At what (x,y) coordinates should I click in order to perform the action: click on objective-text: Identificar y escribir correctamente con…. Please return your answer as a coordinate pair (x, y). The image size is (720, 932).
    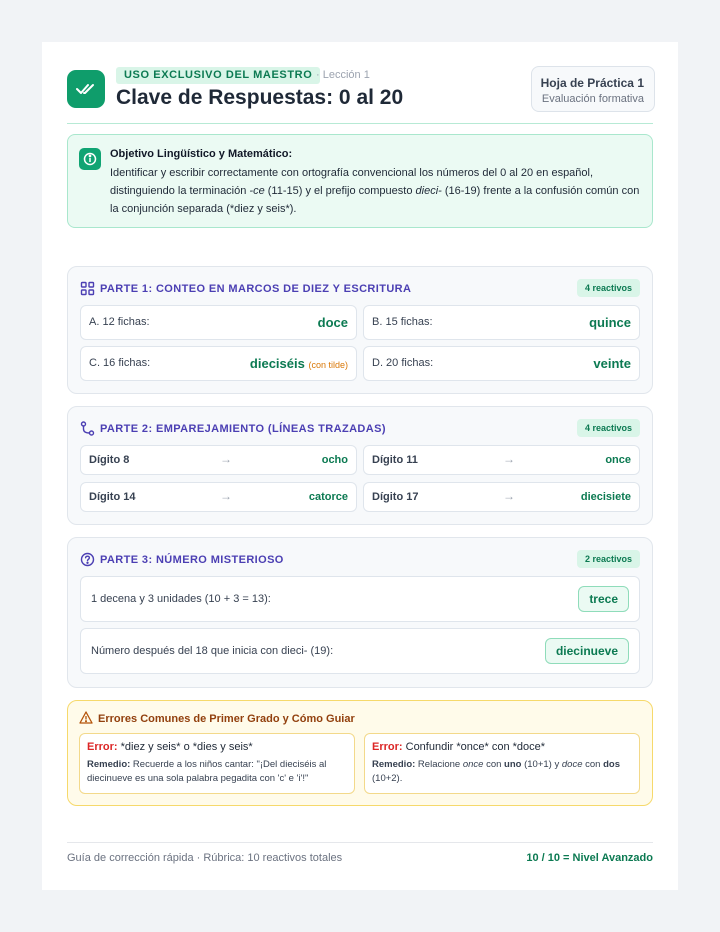
    Looking at the image, I should click on (375, 191).